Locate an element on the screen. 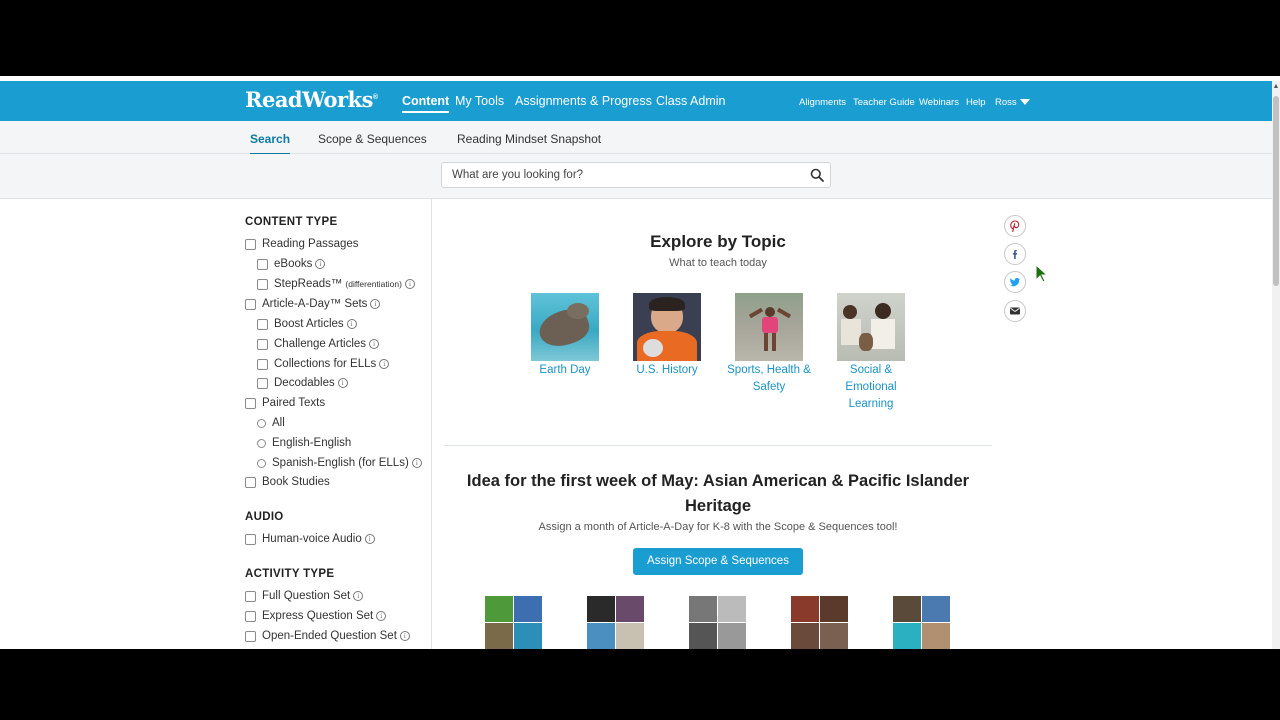 This screenshot has width=1280, height=720. facebook-icon is located at coordinates (1015, 254).